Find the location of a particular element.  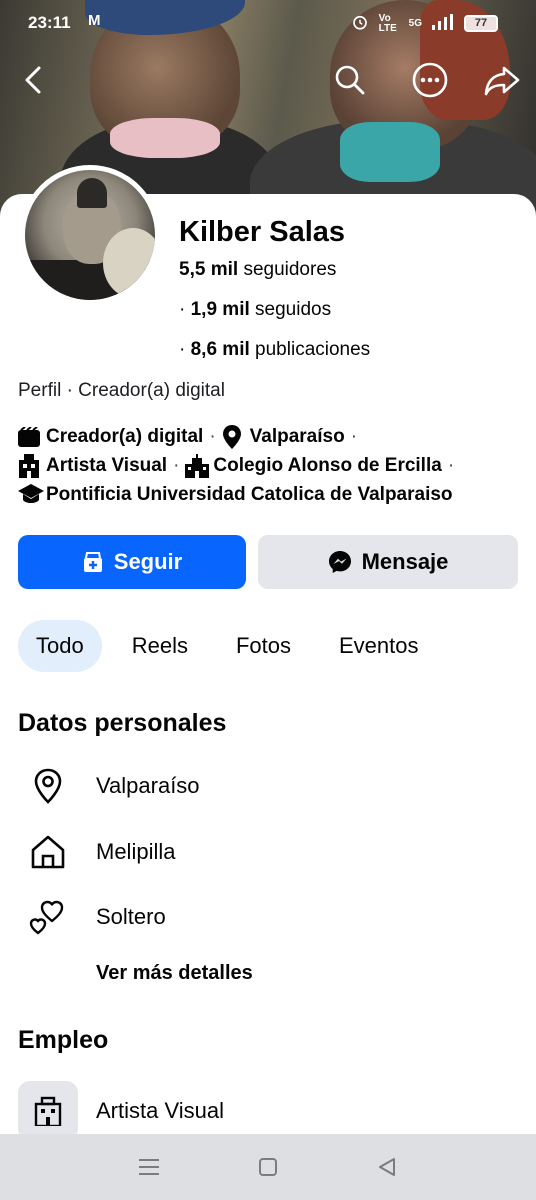

search-button is located at coordinates (350, 80).